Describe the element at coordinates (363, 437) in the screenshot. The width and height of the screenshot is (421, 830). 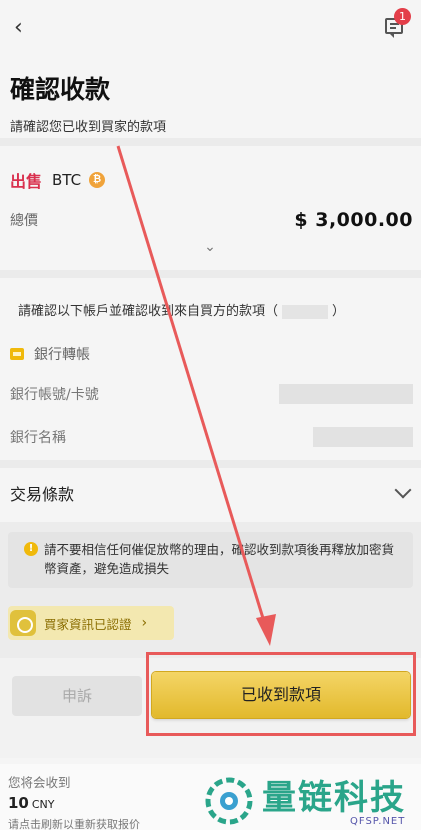
I see `masked-bank-name` at that location.